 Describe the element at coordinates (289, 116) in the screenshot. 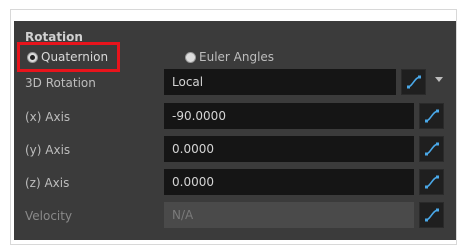

I see `x-axis-field: -90.0000` at that location.